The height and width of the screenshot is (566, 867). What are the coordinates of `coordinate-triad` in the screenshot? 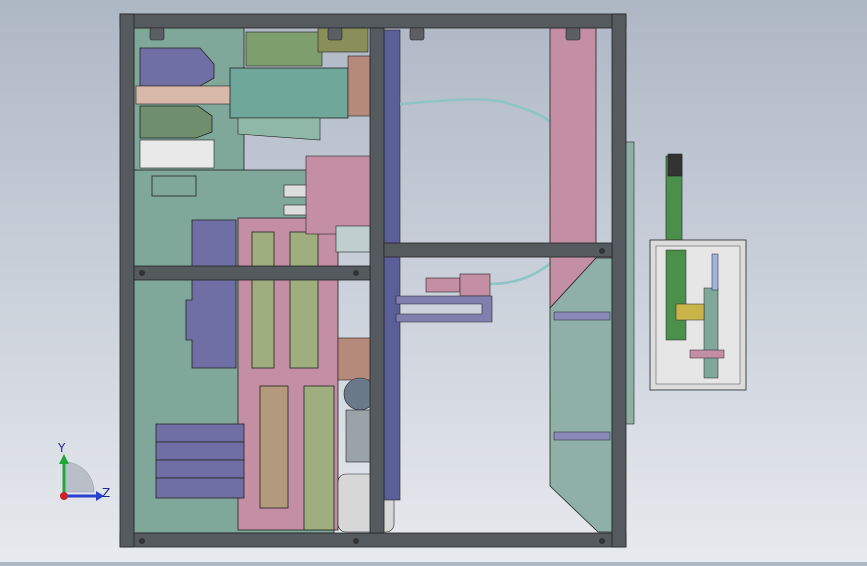 It's located at (81, 477).